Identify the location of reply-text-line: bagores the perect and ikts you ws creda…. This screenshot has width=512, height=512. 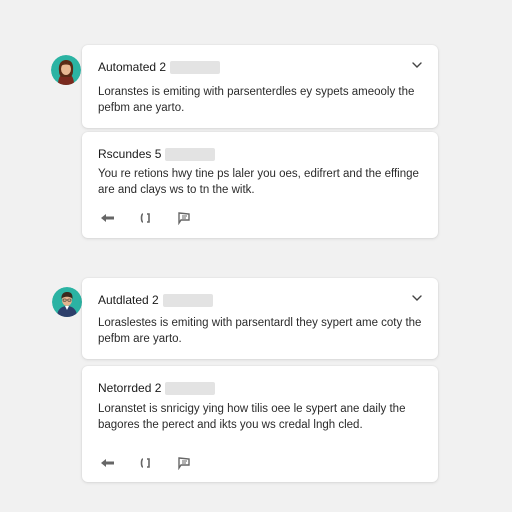
(230, 425).